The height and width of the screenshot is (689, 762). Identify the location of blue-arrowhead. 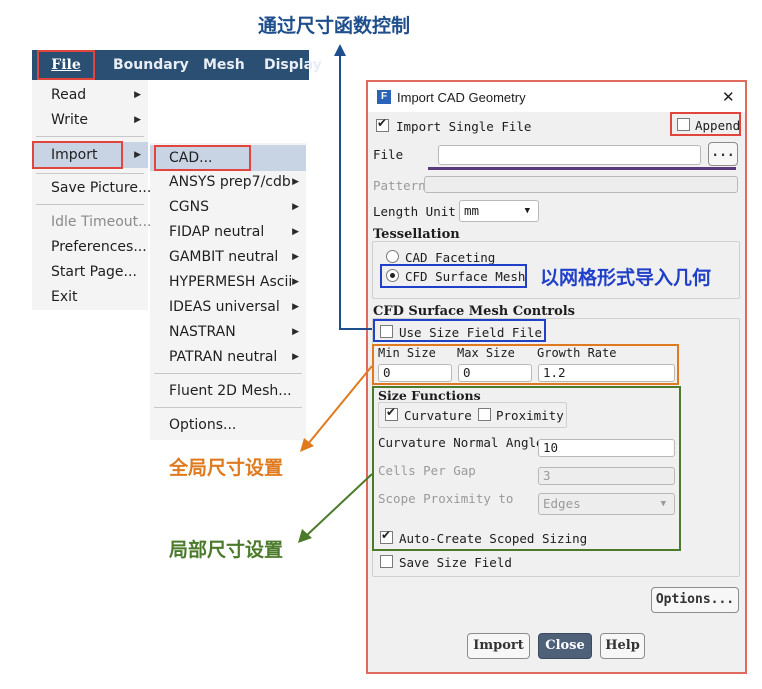
(340, 50).